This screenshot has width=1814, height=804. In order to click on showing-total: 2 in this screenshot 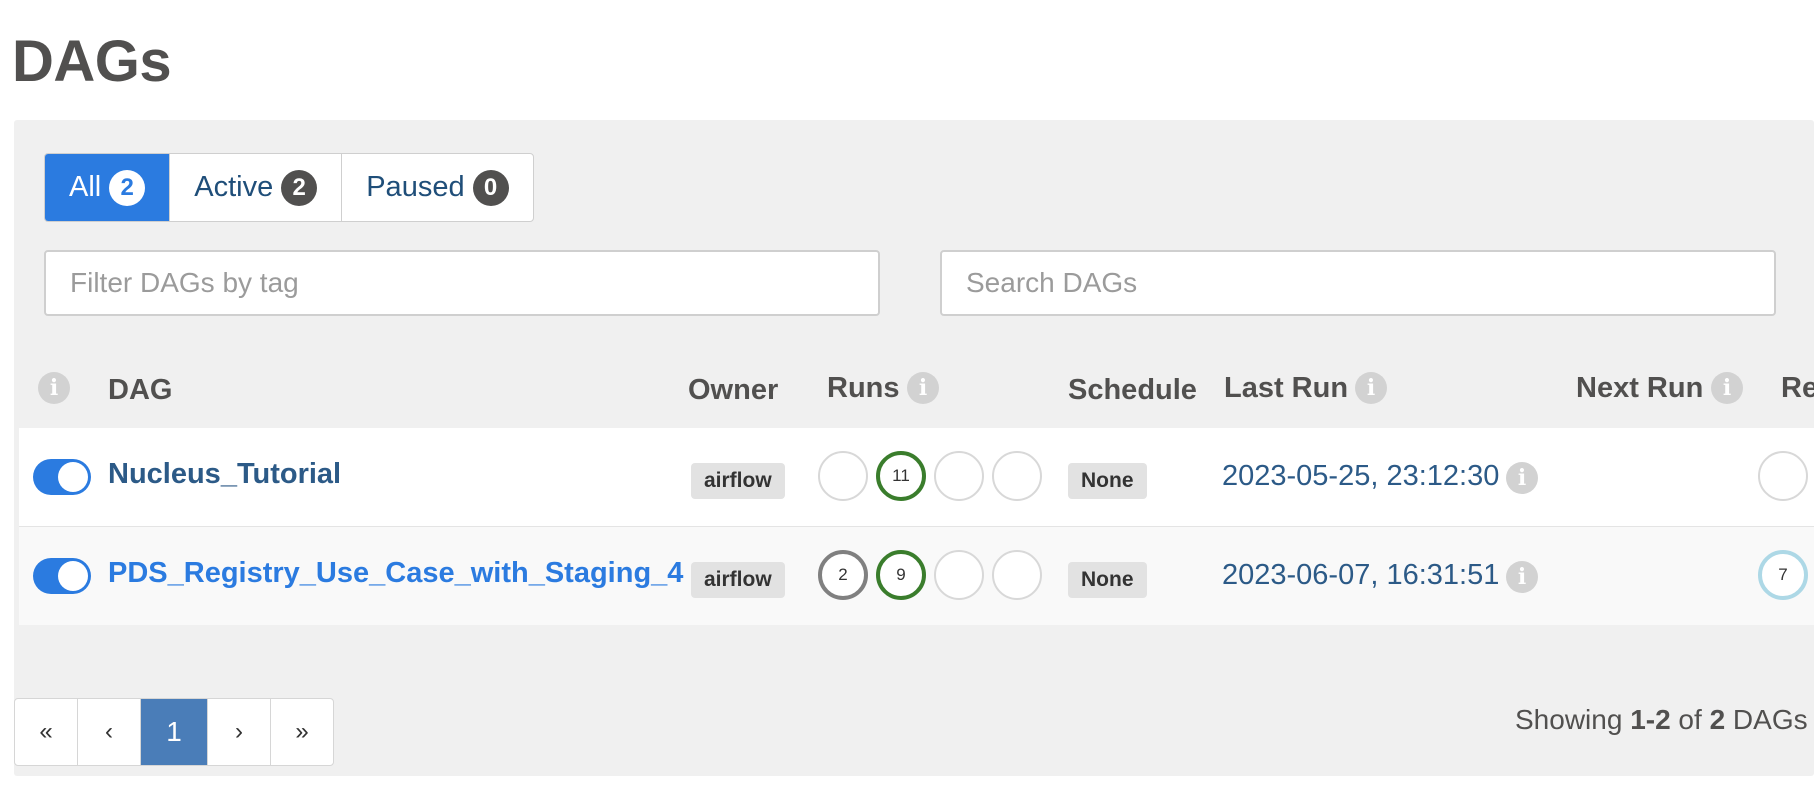, I will do `click(1717, 719)`.